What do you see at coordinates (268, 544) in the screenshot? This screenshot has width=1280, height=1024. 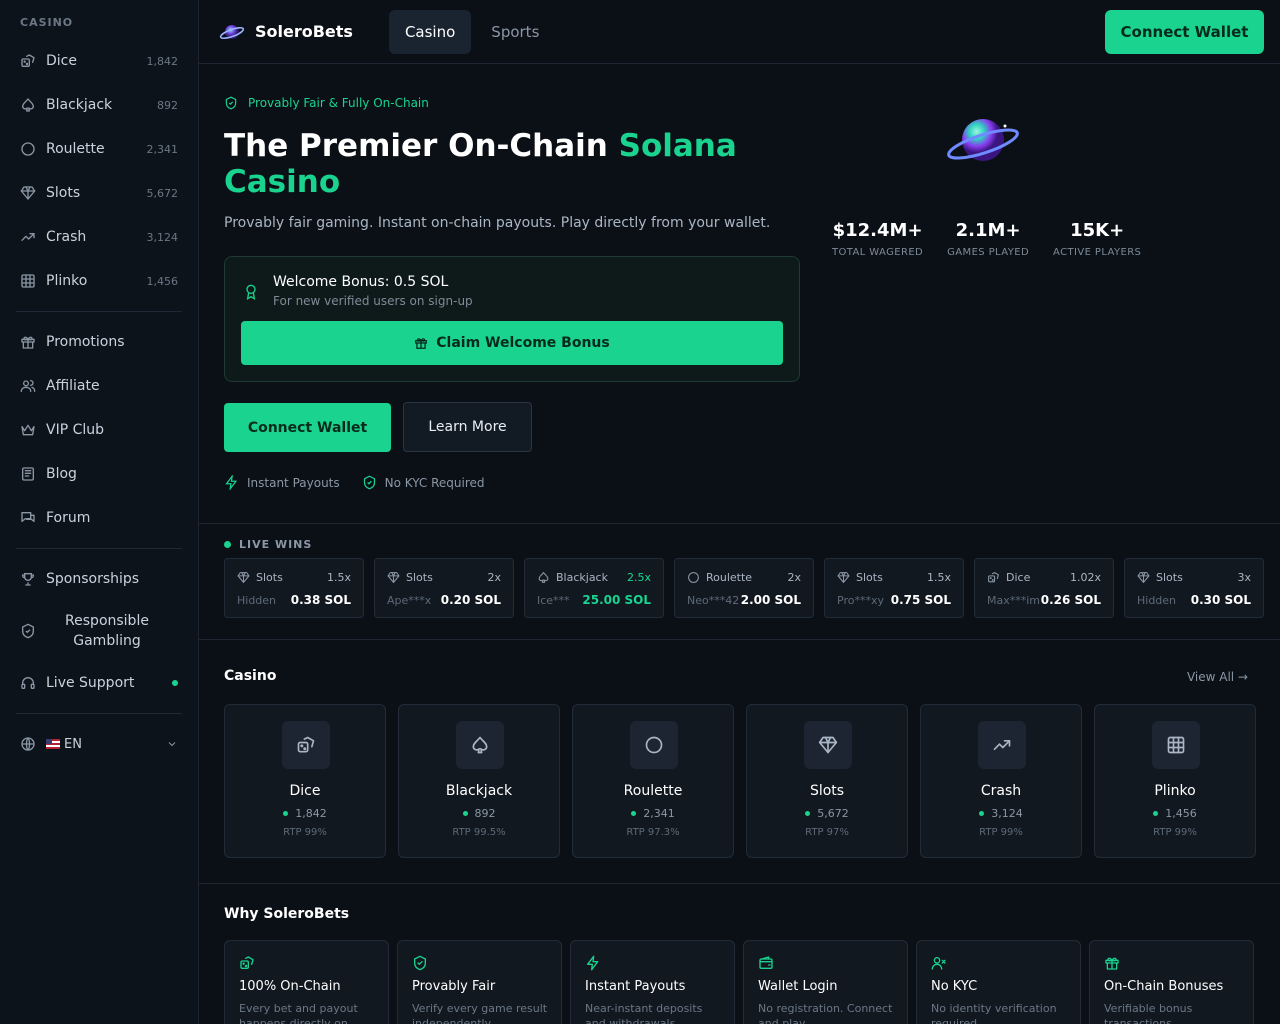 I see `live-wins-heading: LIVE WINS` at bounding box center [268, 544].